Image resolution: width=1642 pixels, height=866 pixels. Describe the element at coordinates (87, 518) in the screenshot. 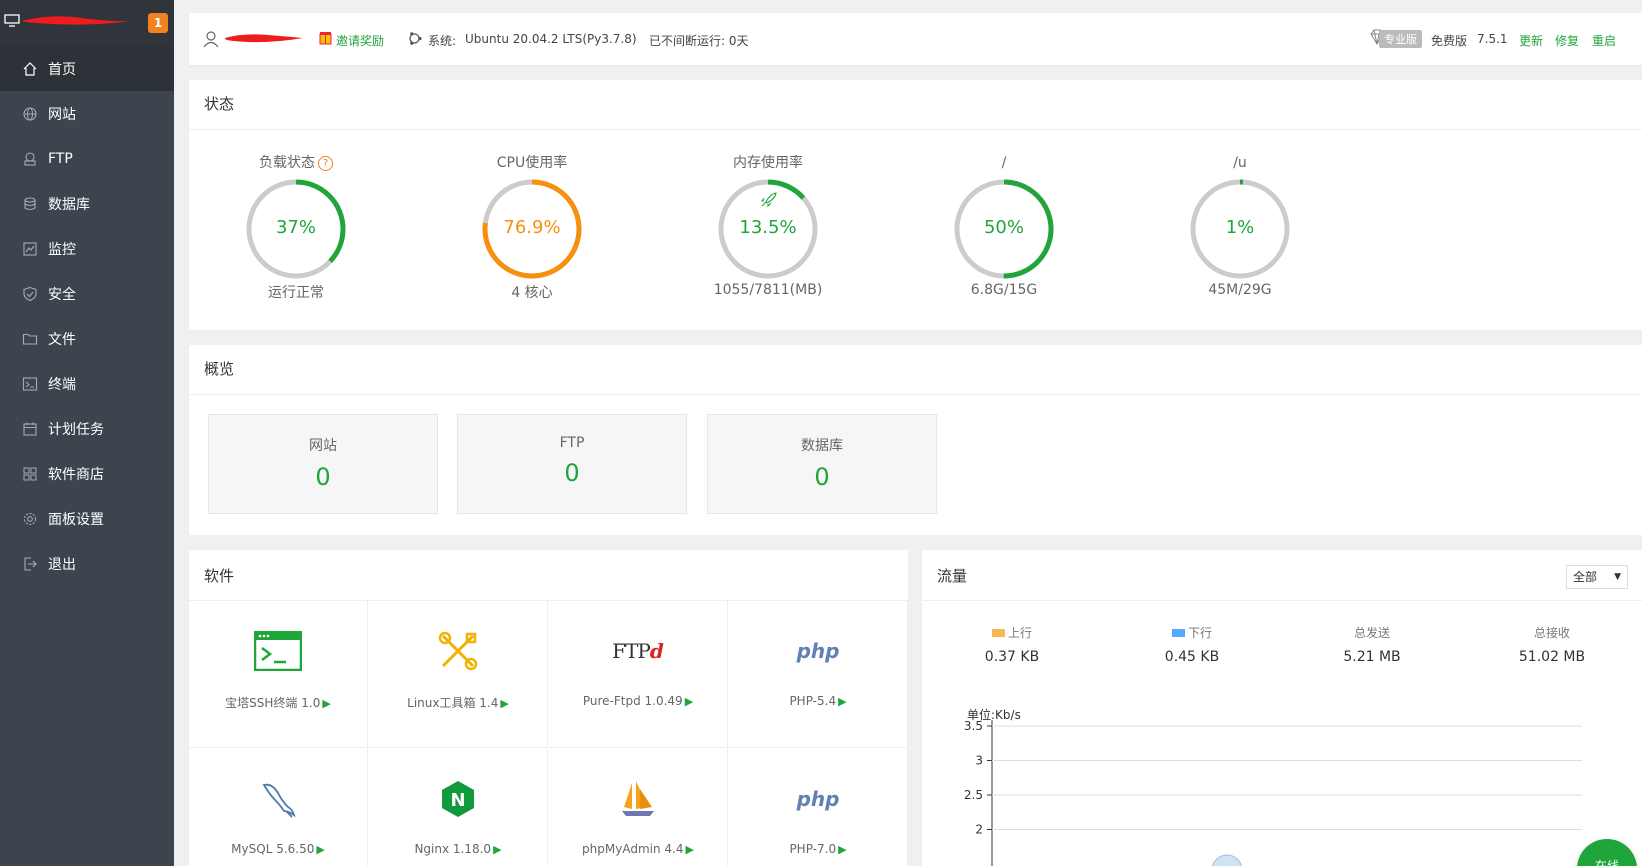

I see `sidebar-item-settings: 面板设置` at that location.